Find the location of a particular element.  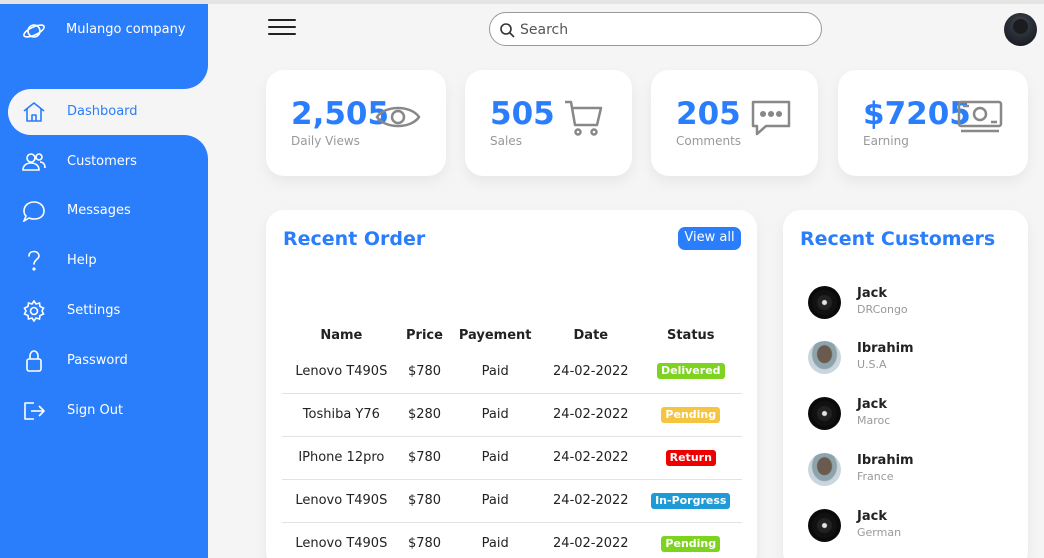

customer-item: Ibrahim U.S.A is located at coordinates (918, 361).